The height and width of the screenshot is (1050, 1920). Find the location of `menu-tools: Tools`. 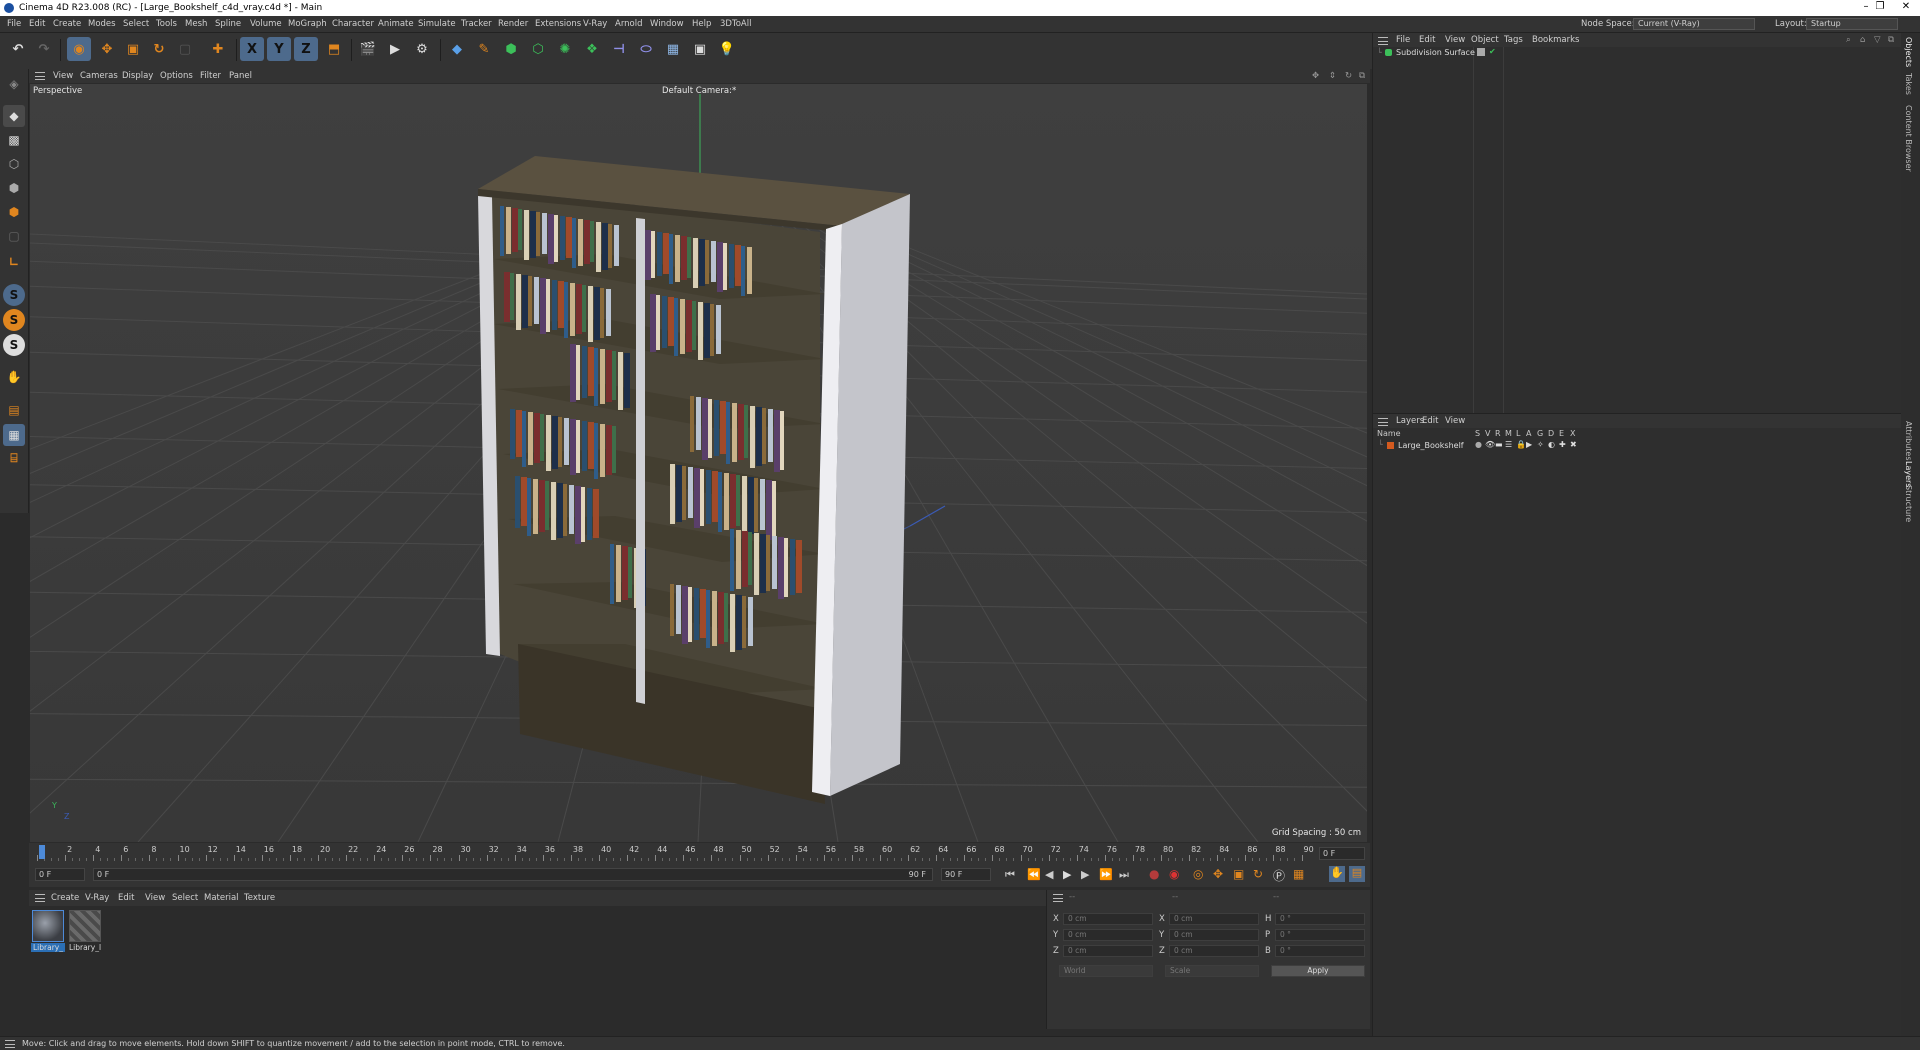

menu-tools: Tools is located at coordinates (166, 24).